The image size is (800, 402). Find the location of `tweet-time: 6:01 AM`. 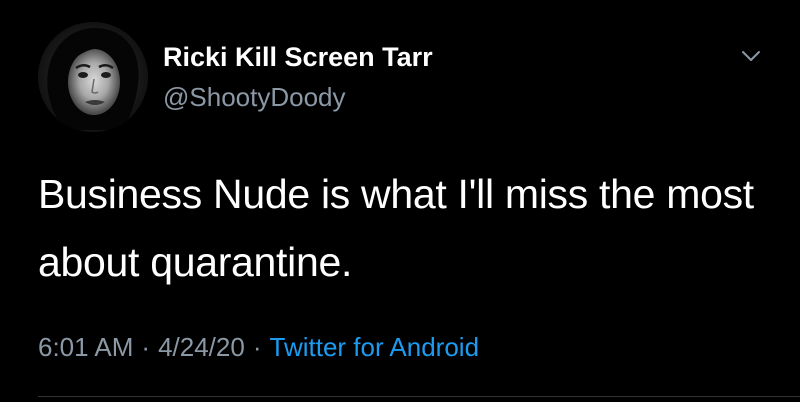

tweet-time: 6:01 AM is located at coordinates (85, 347).